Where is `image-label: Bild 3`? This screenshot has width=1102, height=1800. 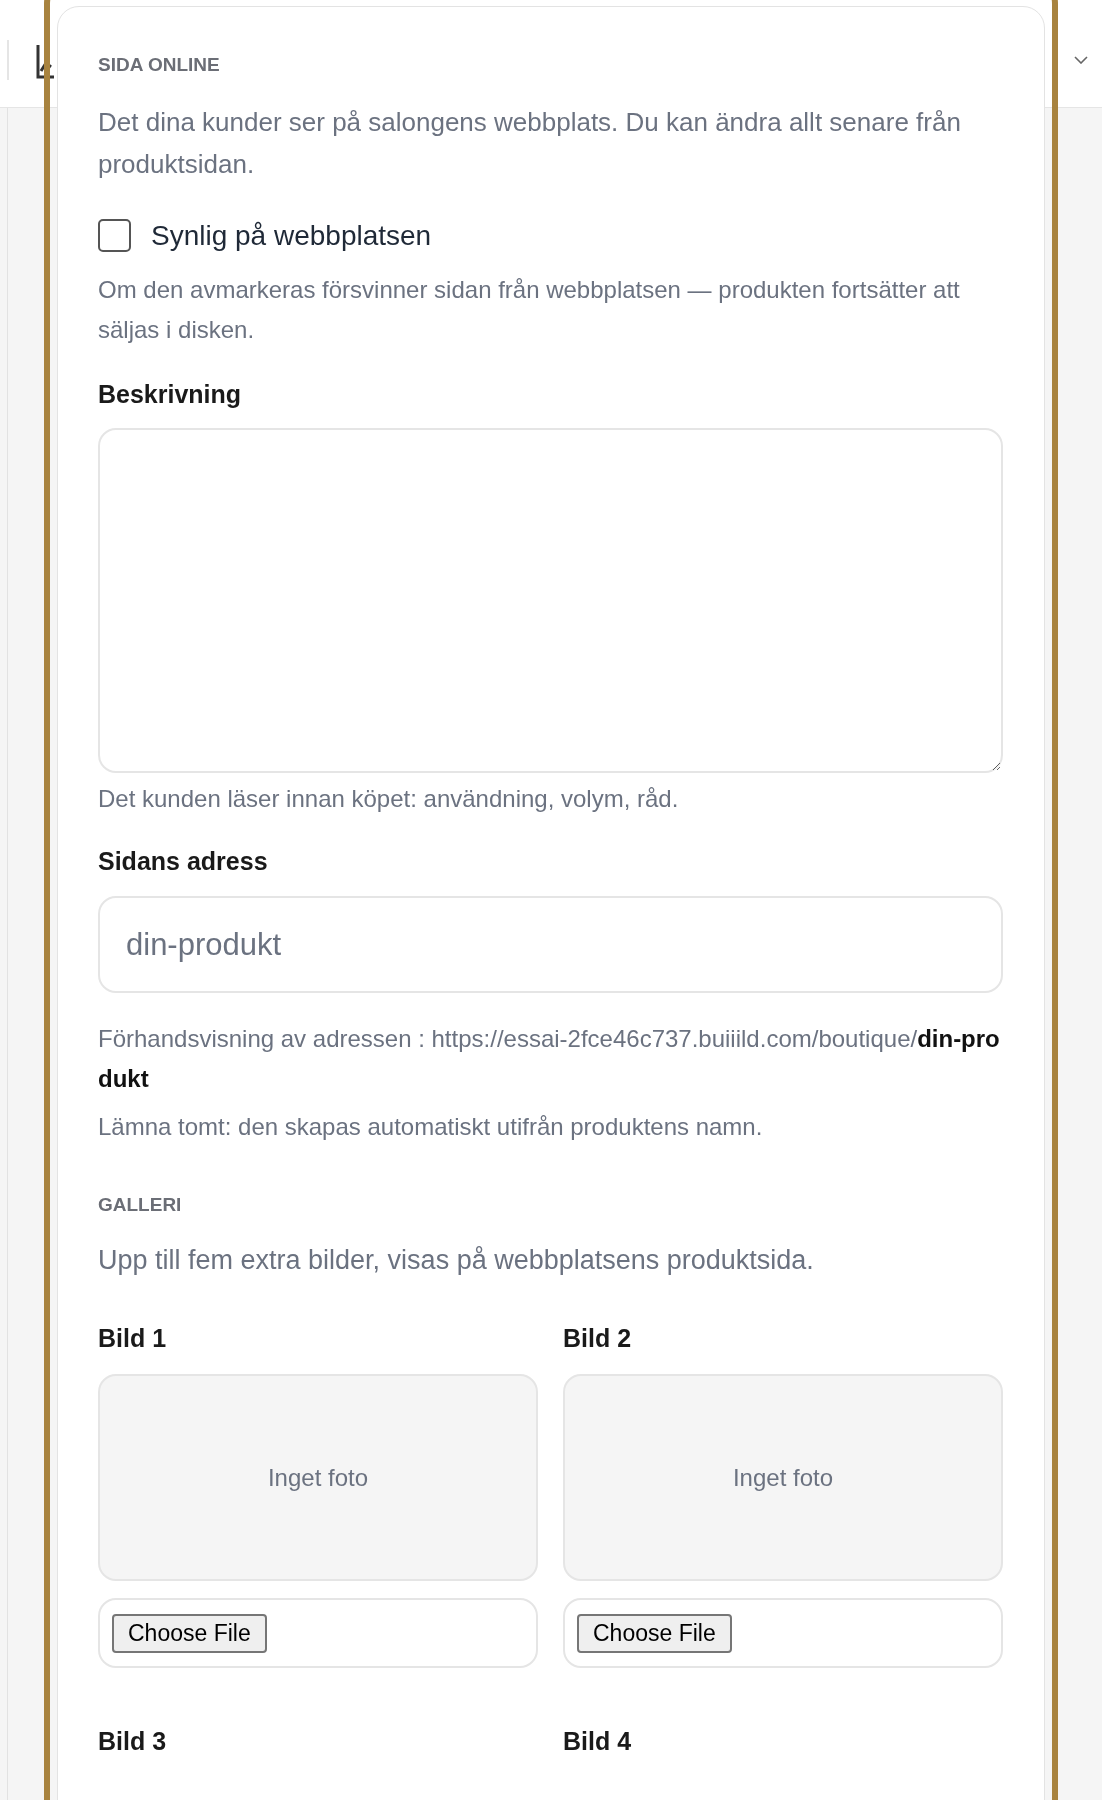 image-label: Bild 3 is located at coordinates (133, 1741).